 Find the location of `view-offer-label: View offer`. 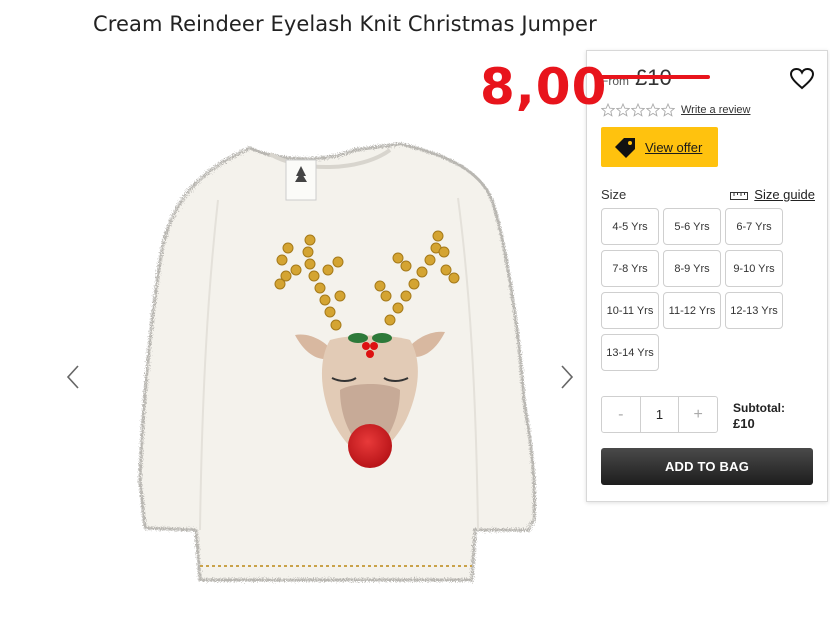

view-offer-label: View offer is located at coordinates (674, 147).